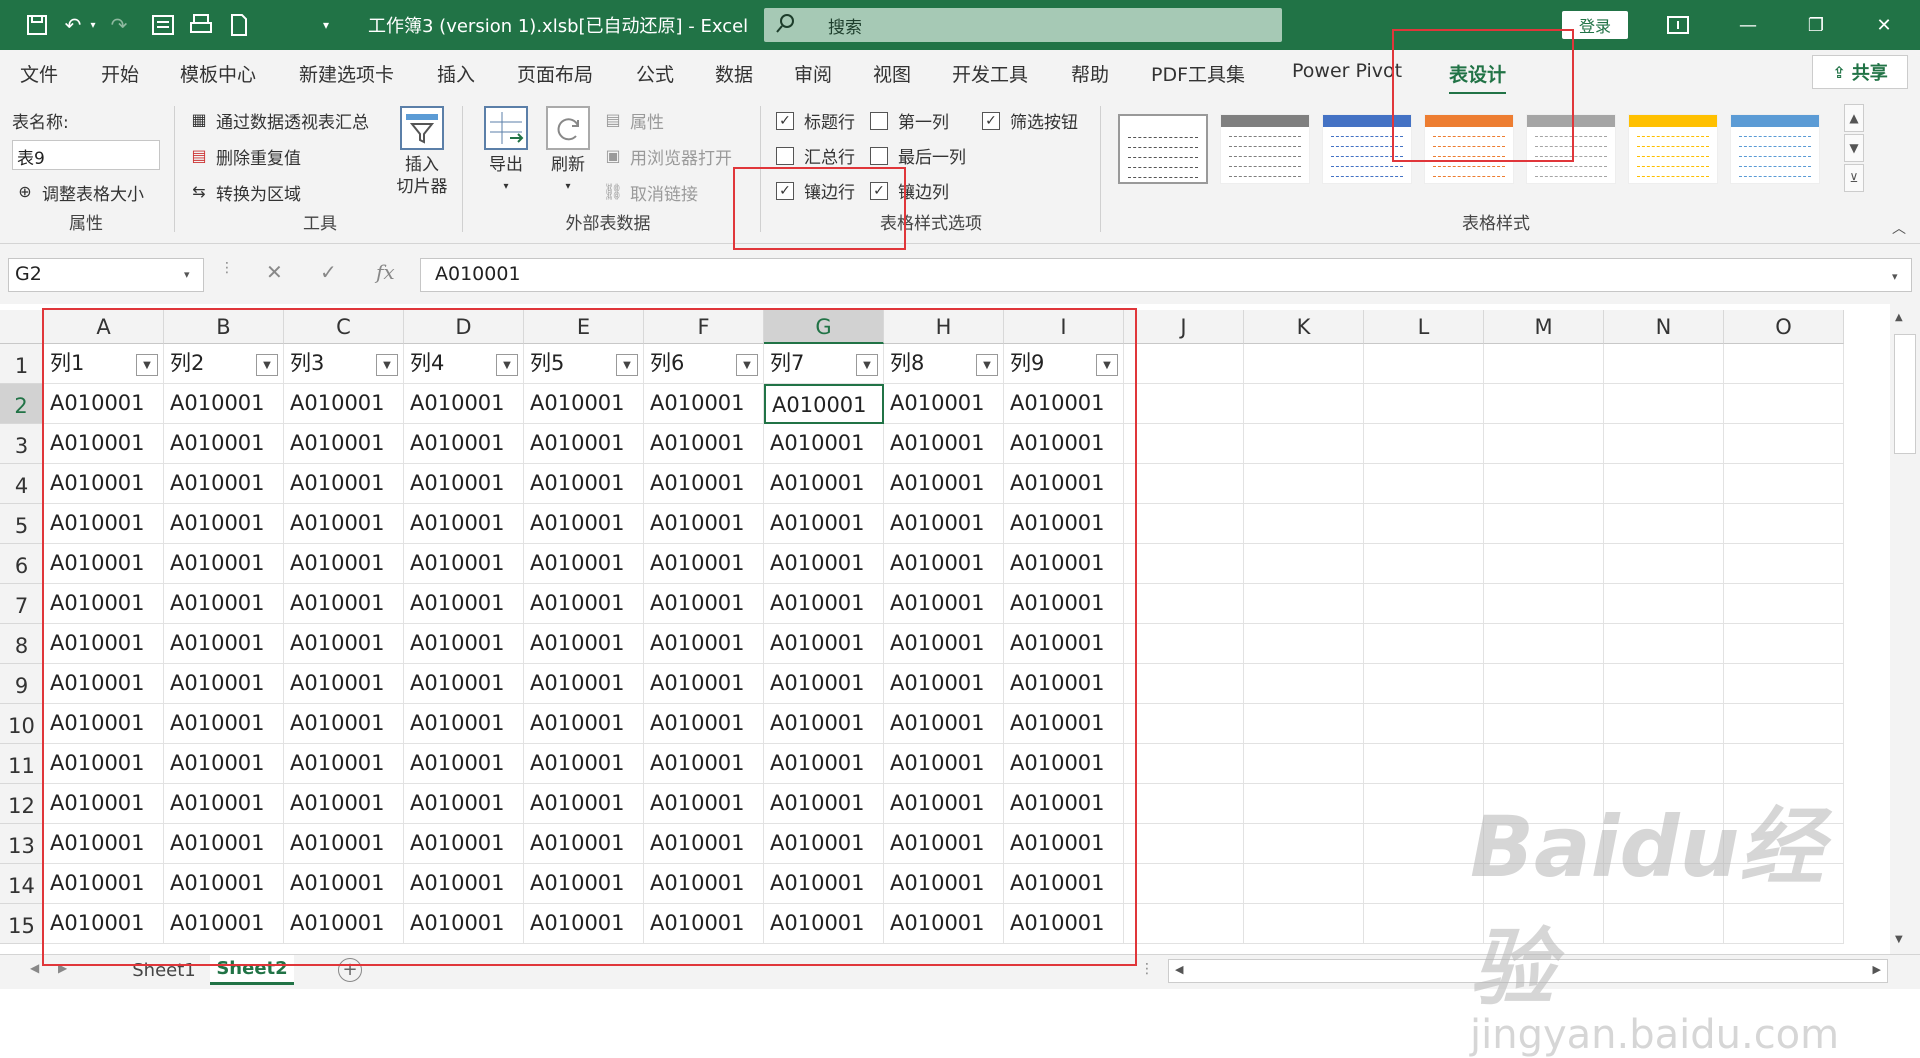  Describe the element at coordinates (120, 73) in the screenshot. I see `tab-home: 开始` at that location.